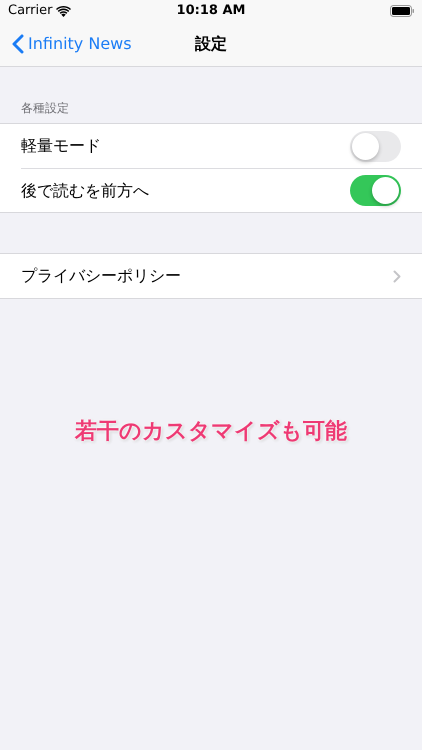 The image size is (422, 750). Describe the element at coordinates (66, 44) in the screenshot. I see `back-button: Infinity News` at that location.